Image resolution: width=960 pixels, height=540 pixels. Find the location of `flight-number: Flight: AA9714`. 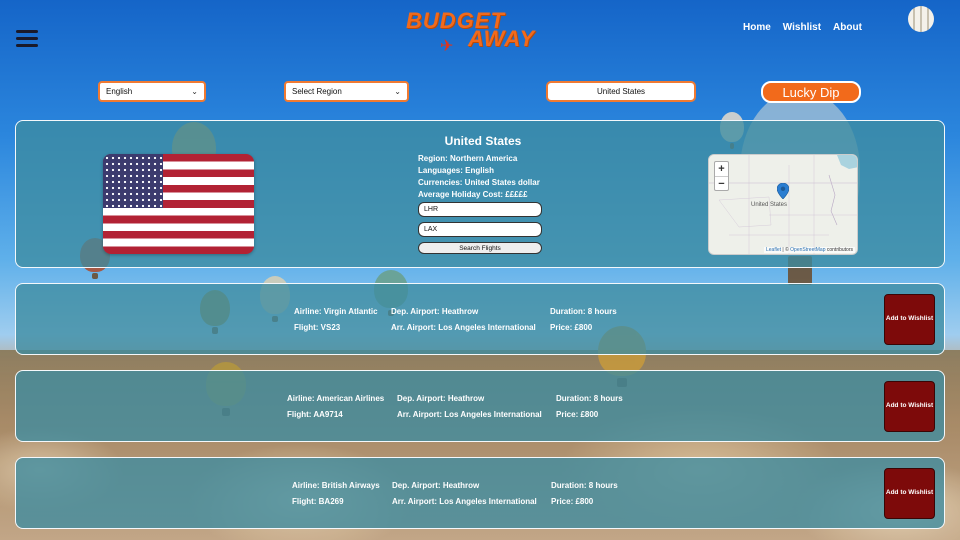

flight-number: Flight: AA9714 is located at coordinates (315, 414).